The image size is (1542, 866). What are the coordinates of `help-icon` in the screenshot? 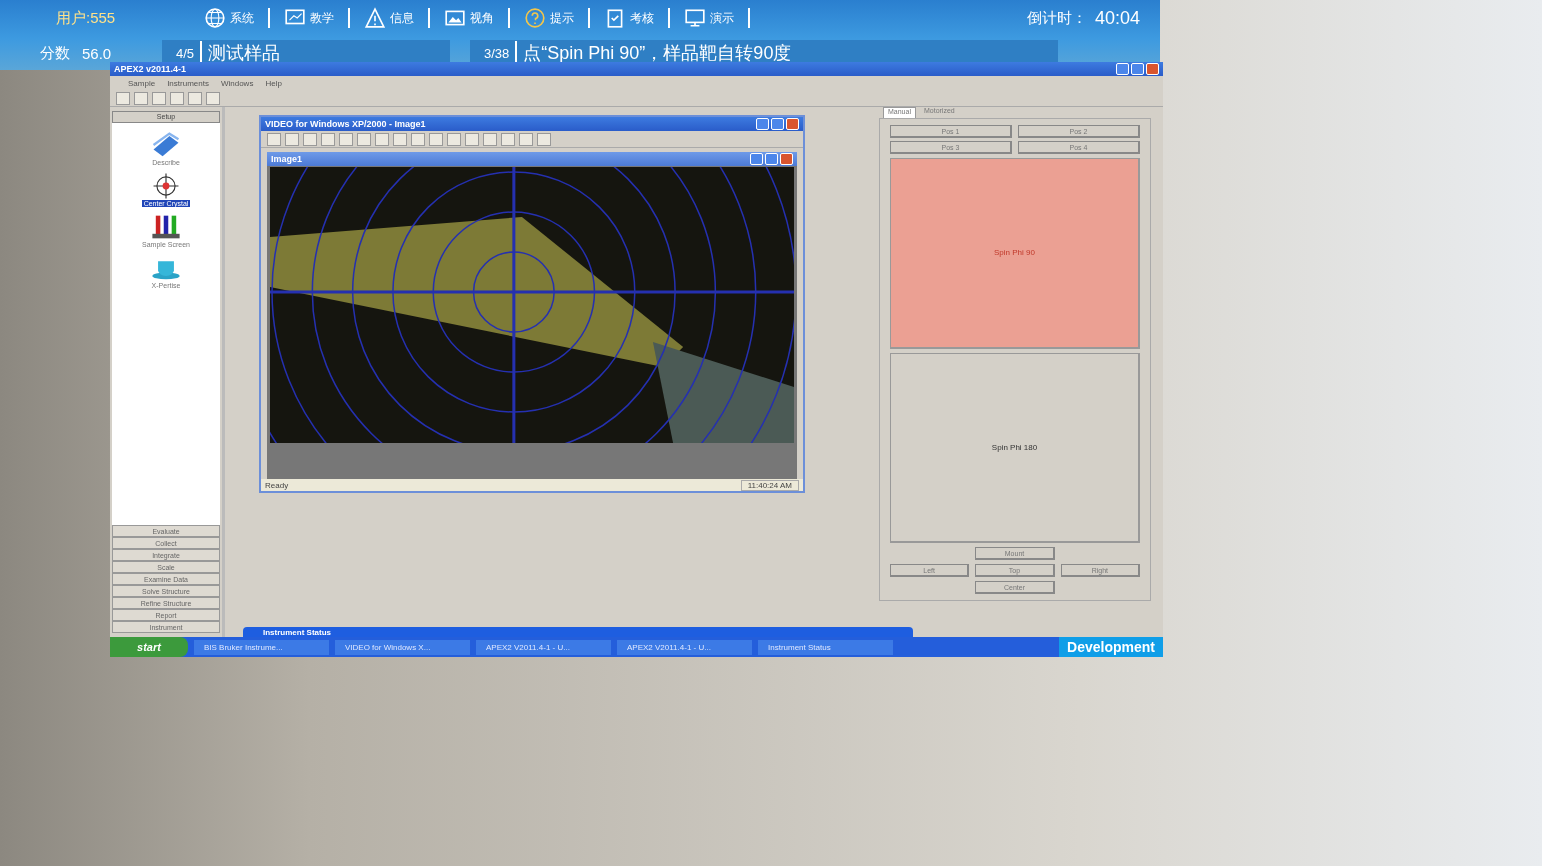 It's located at (535, 18).